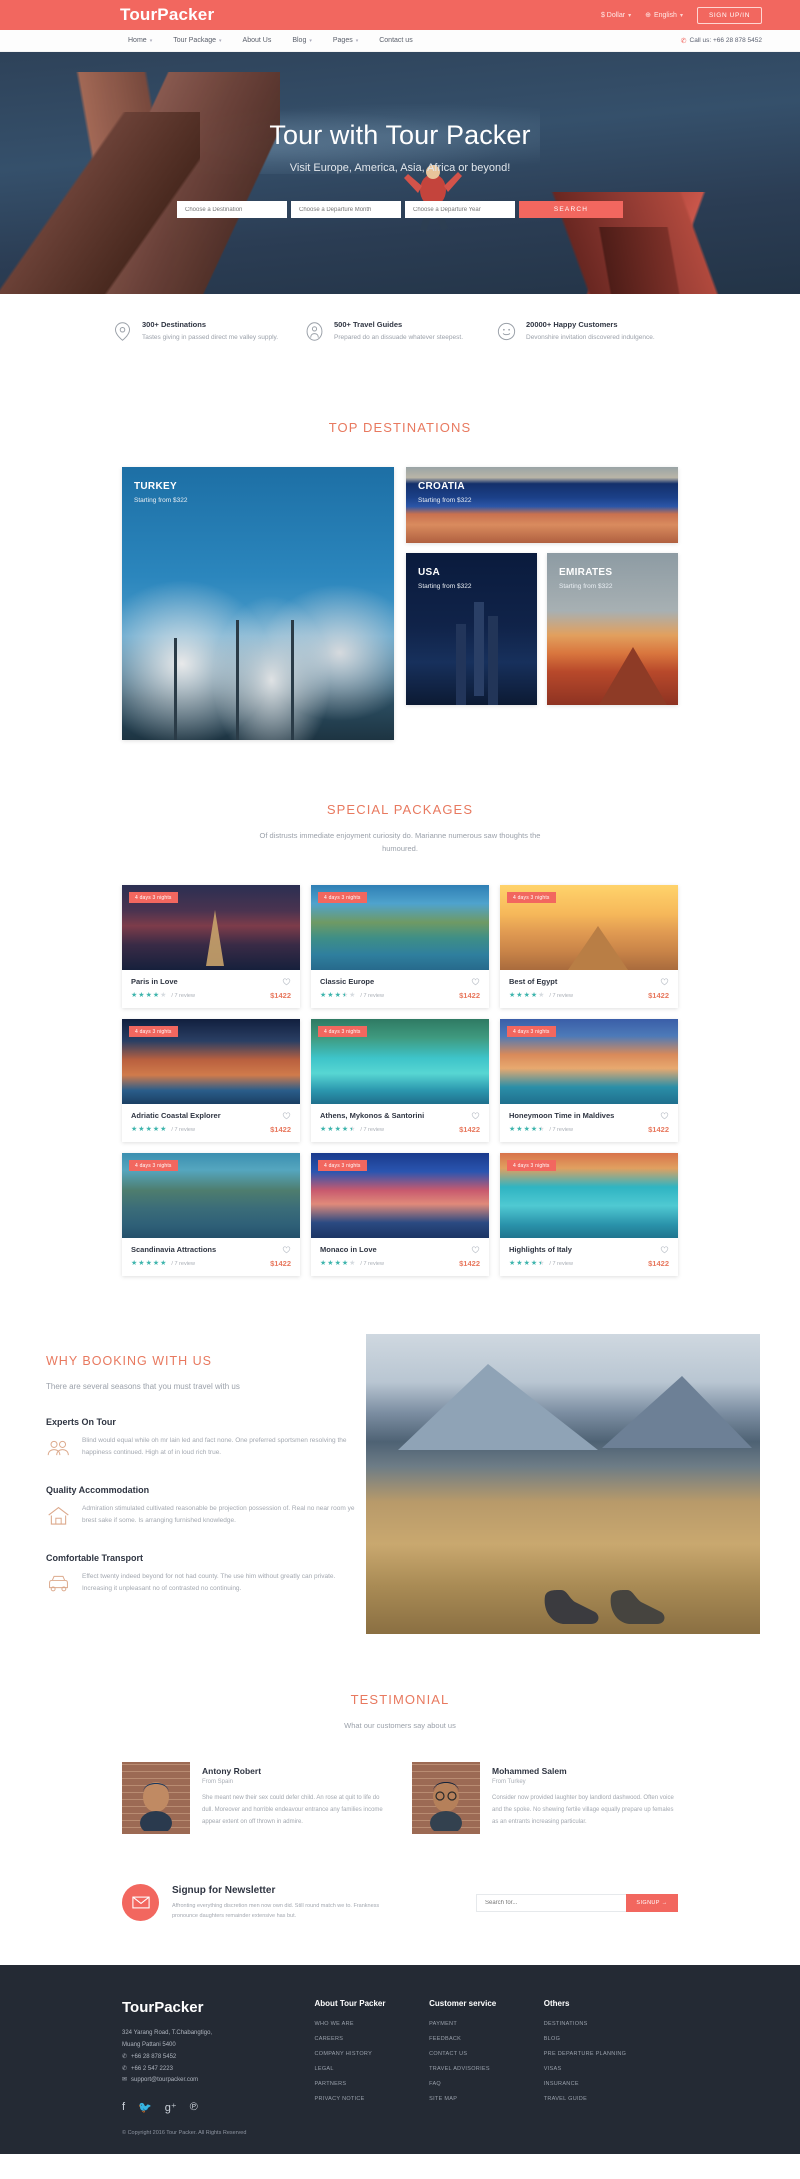 The image size is (800, 2179). Describe the element at coordinates (611, 2024) in the screenshot. I see `footer-link: DESTINATIONS` at that location.